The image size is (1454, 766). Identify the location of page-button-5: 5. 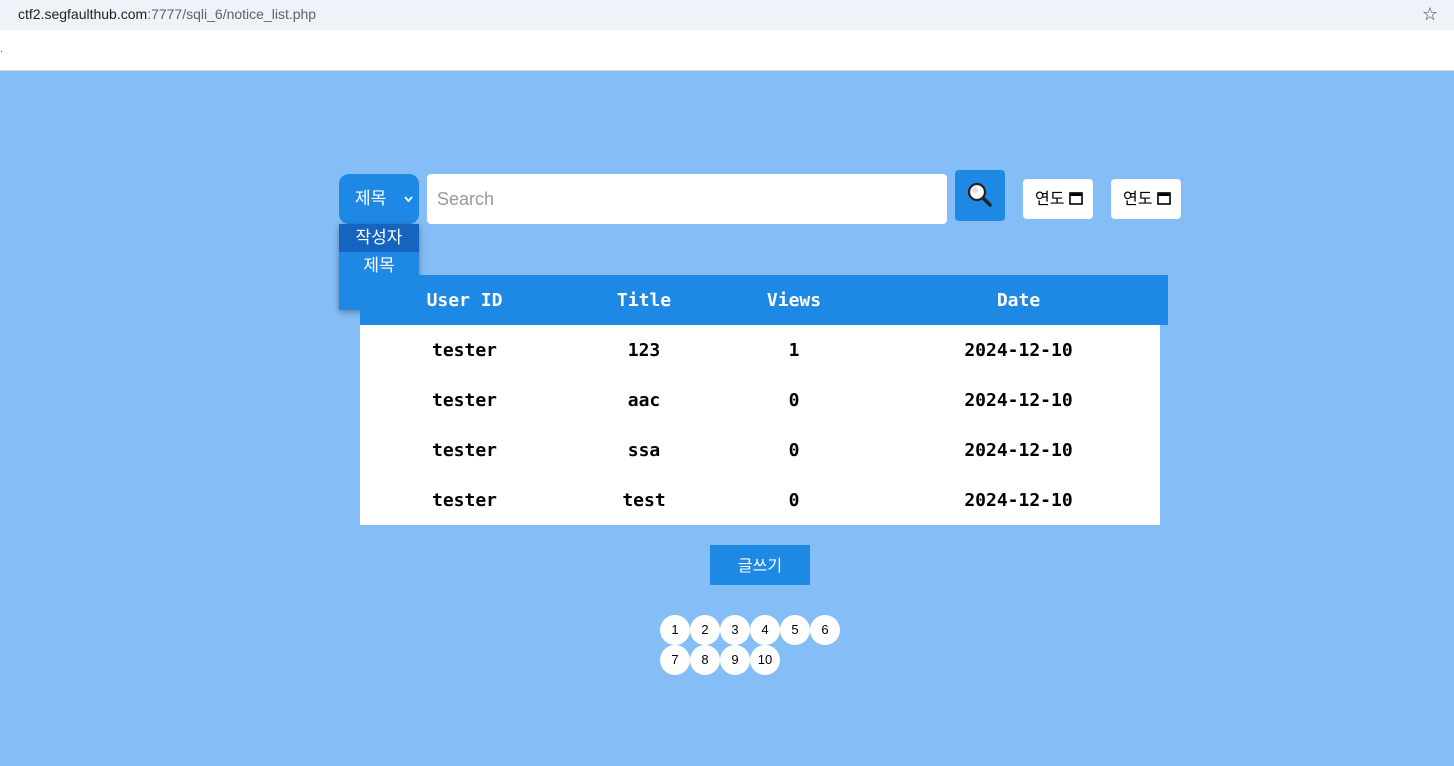
(795, 630).